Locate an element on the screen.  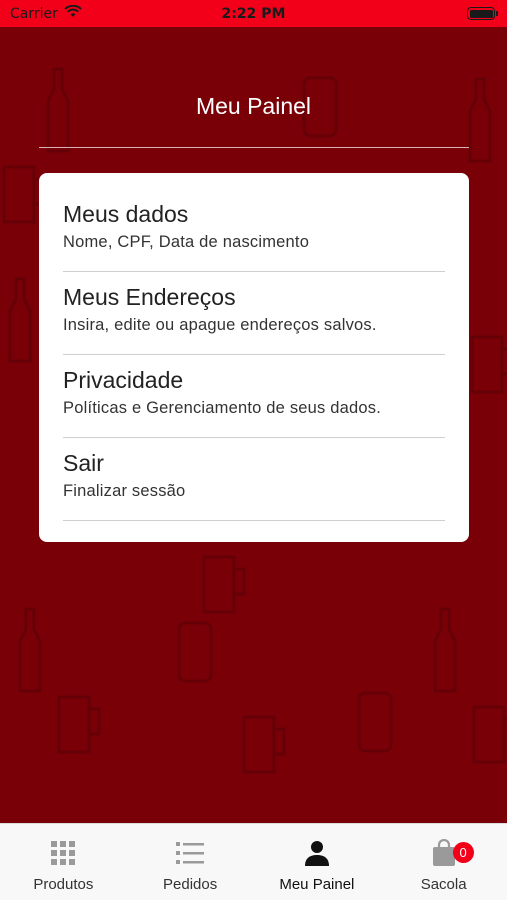
shopping-bag-icon: 0 is located at coordinates (453, 853).